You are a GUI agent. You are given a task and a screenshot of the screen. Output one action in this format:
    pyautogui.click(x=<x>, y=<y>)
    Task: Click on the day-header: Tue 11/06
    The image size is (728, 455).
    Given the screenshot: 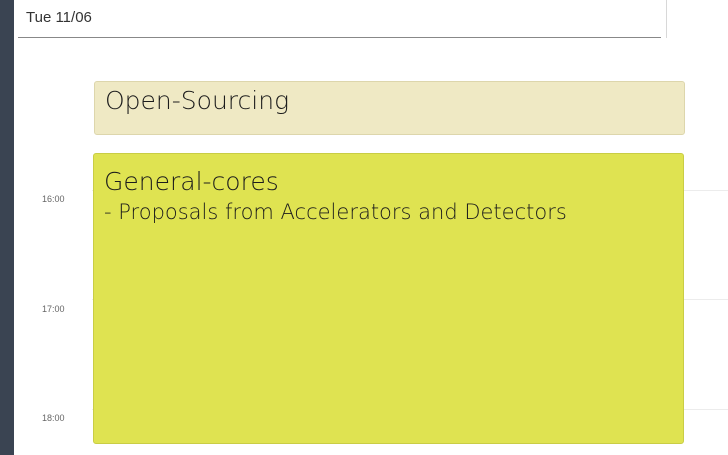 What is the action you would take?
    pyautogui.click(x=340, y=19)
    